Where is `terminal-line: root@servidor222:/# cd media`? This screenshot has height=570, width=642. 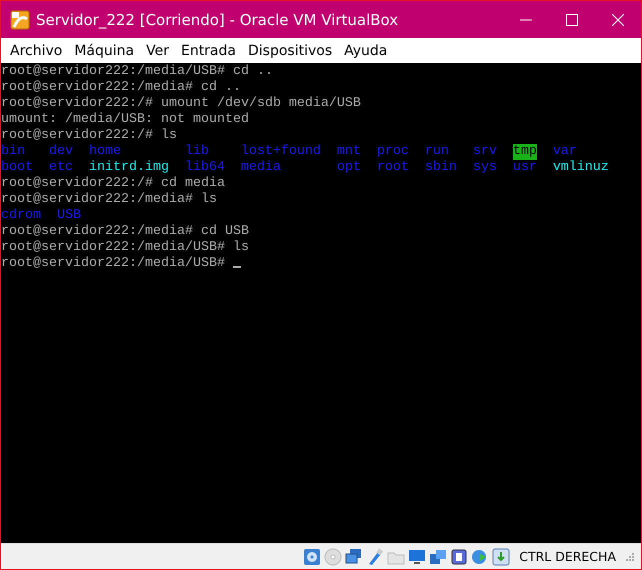 terminal-line: root@servidor222:/# cd media is located at coordinates (113, 183).